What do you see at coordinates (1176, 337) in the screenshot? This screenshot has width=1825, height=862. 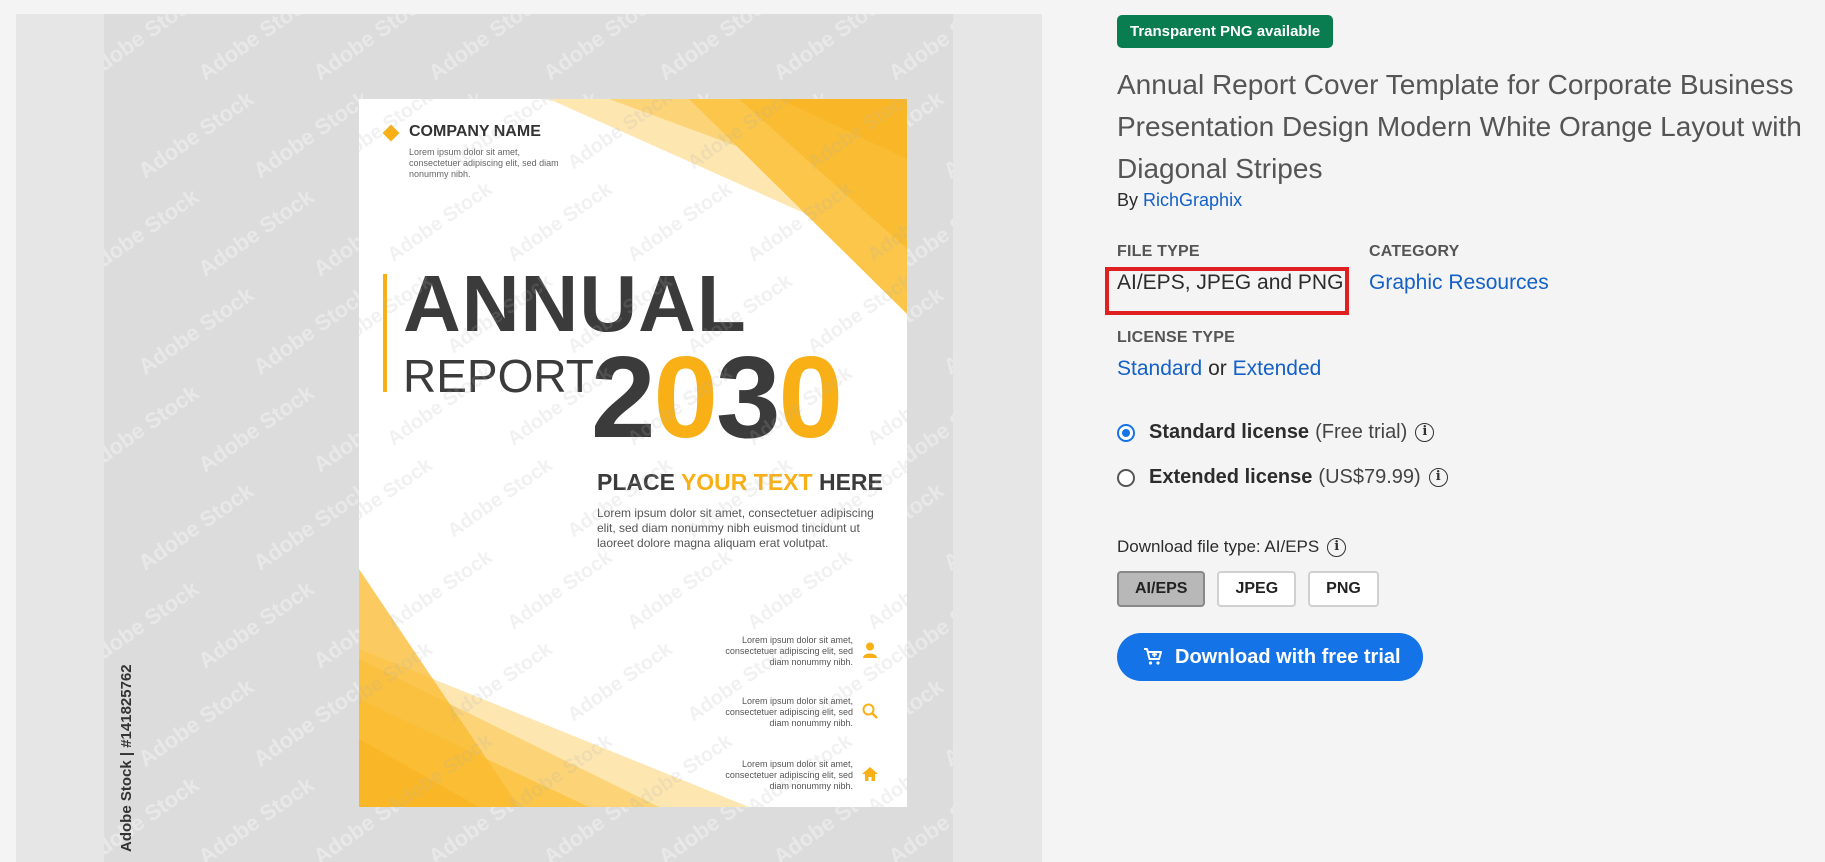 I see `license-type-label: LICENSE TYPE` at bounding box center [1176, 337].